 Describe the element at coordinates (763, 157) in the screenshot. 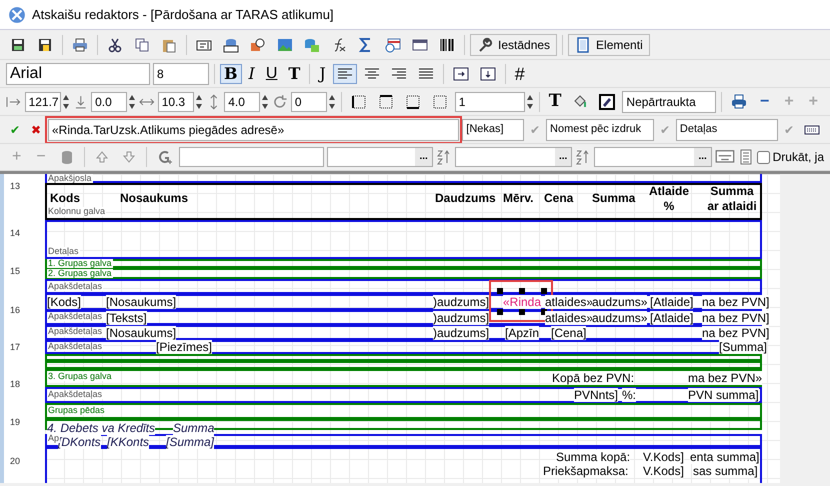

I see `checkbox` at that location.